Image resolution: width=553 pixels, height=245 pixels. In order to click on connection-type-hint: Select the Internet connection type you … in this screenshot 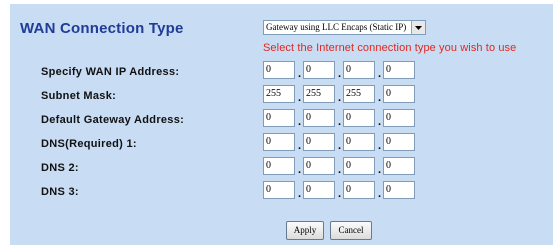, I will do `click(390, 48)`.